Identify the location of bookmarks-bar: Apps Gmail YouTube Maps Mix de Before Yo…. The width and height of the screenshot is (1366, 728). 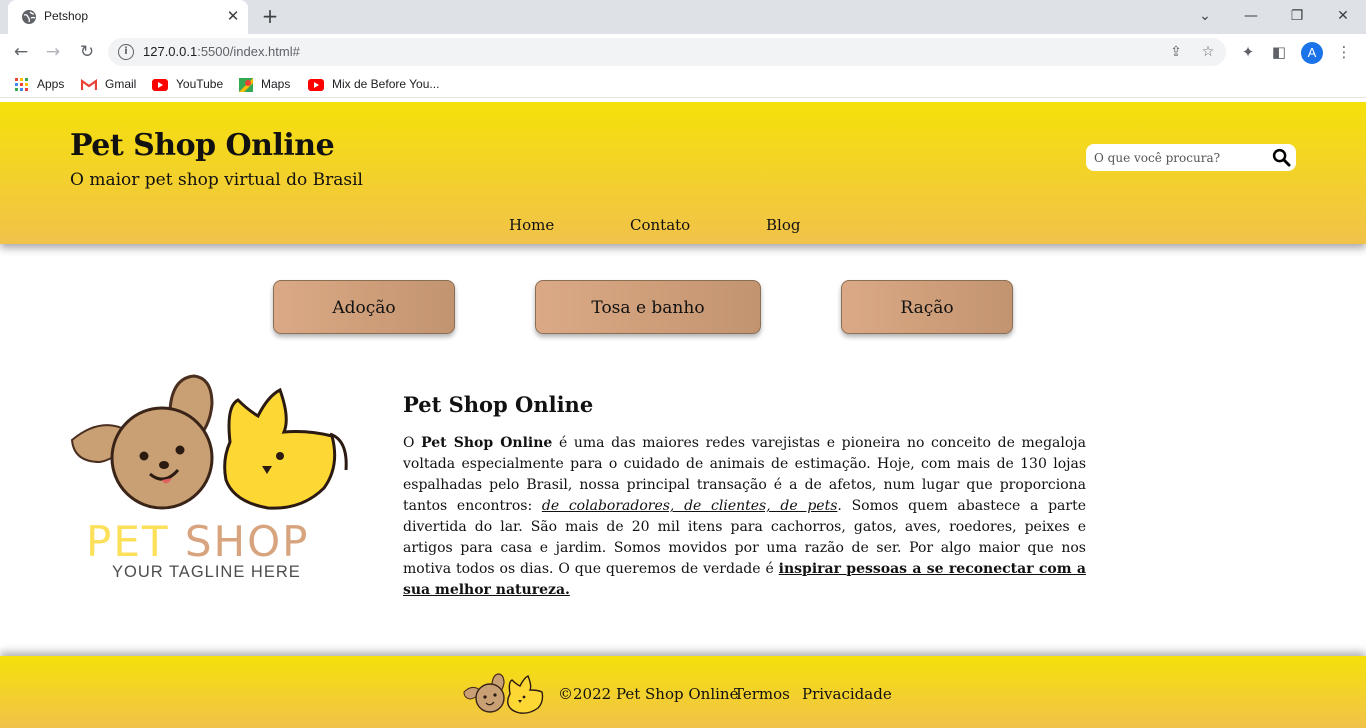
(683, 84).